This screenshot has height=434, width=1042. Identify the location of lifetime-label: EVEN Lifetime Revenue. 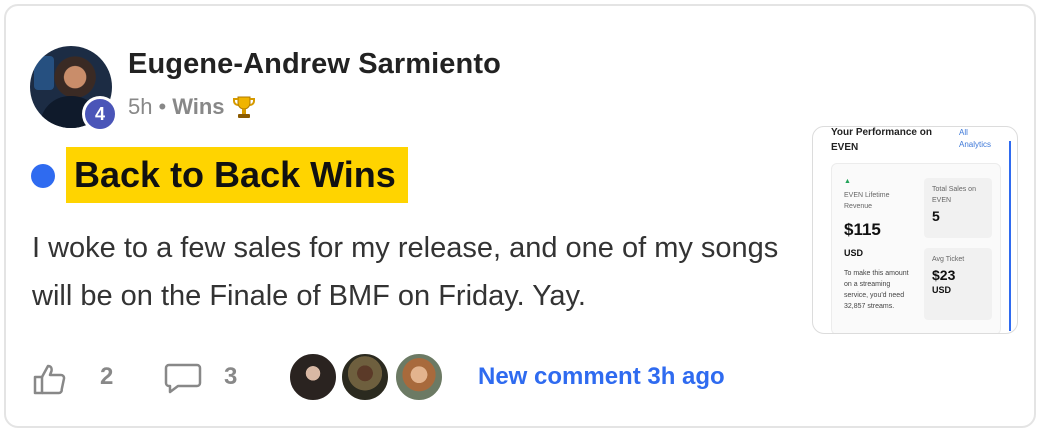
(867, 201).